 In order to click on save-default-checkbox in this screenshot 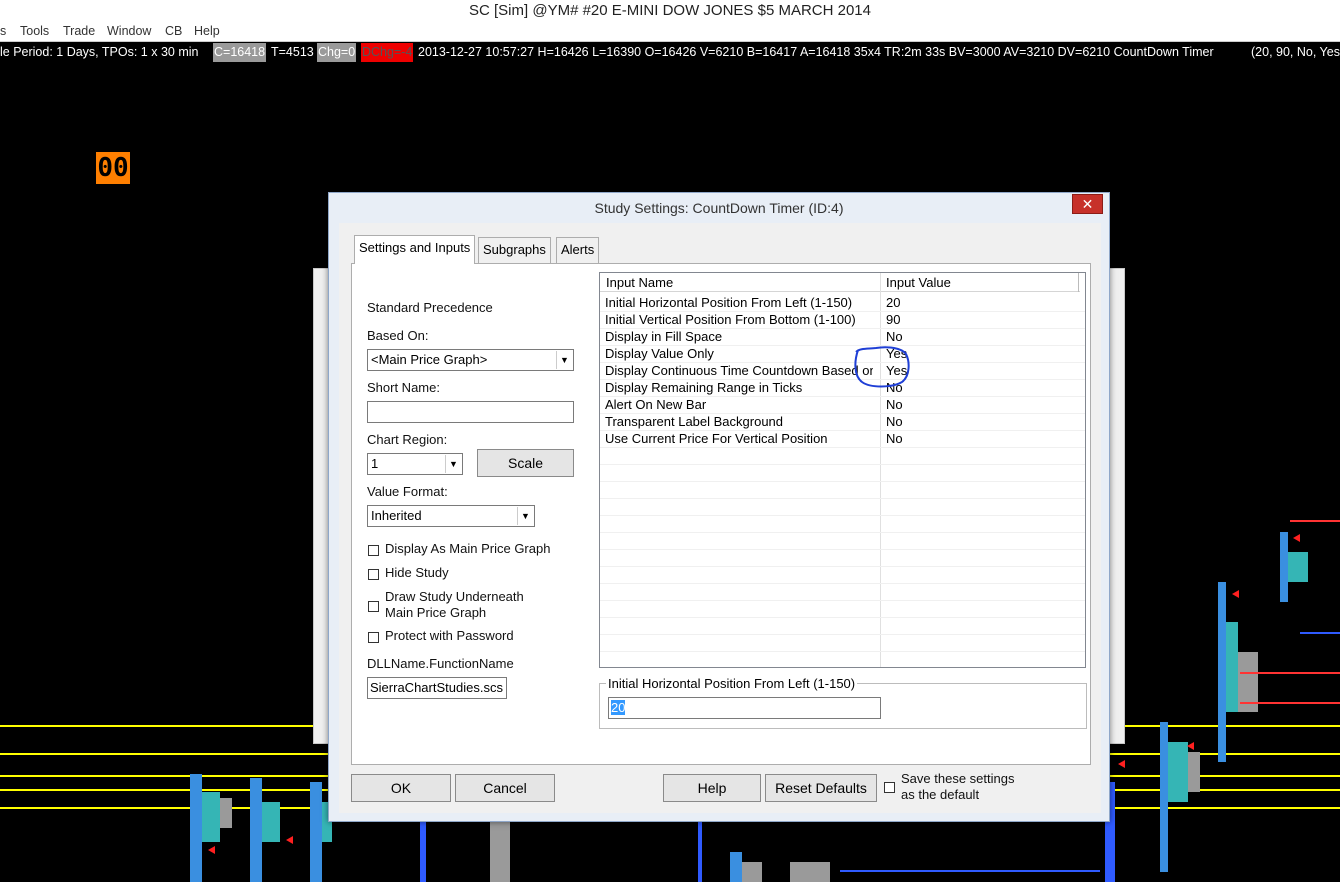, I will do `click(889, 787)`.